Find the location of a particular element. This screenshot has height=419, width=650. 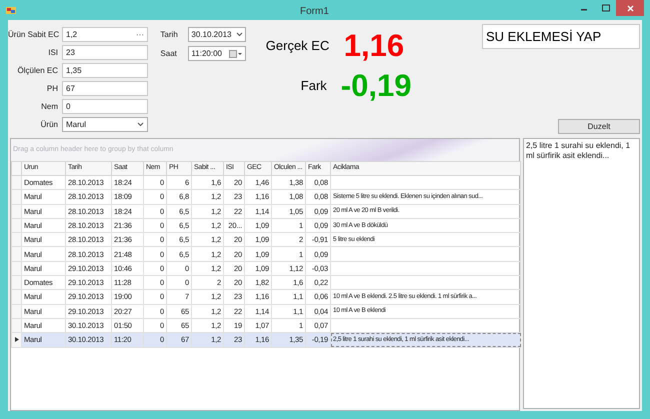

gercek-ec-label: Gerçek EC is located at coordinates (298, 46).